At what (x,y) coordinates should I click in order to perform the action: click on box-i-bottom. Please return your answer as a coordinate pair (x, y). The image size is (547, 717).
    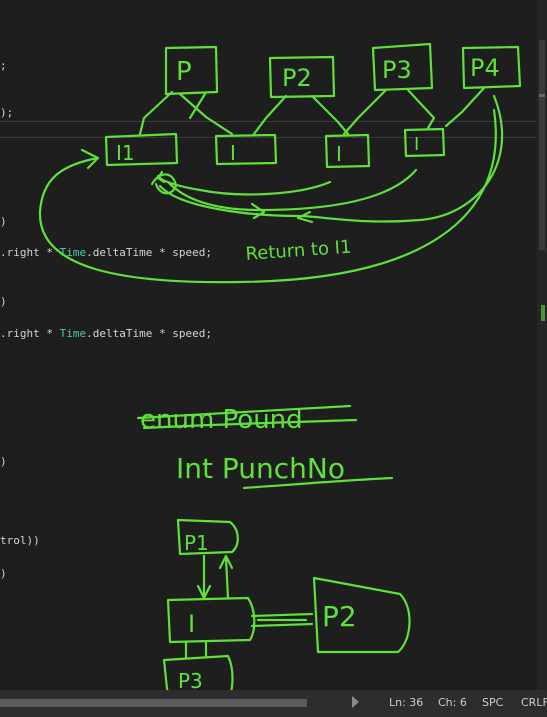
    Looking at the image, I should click on (211, 620).